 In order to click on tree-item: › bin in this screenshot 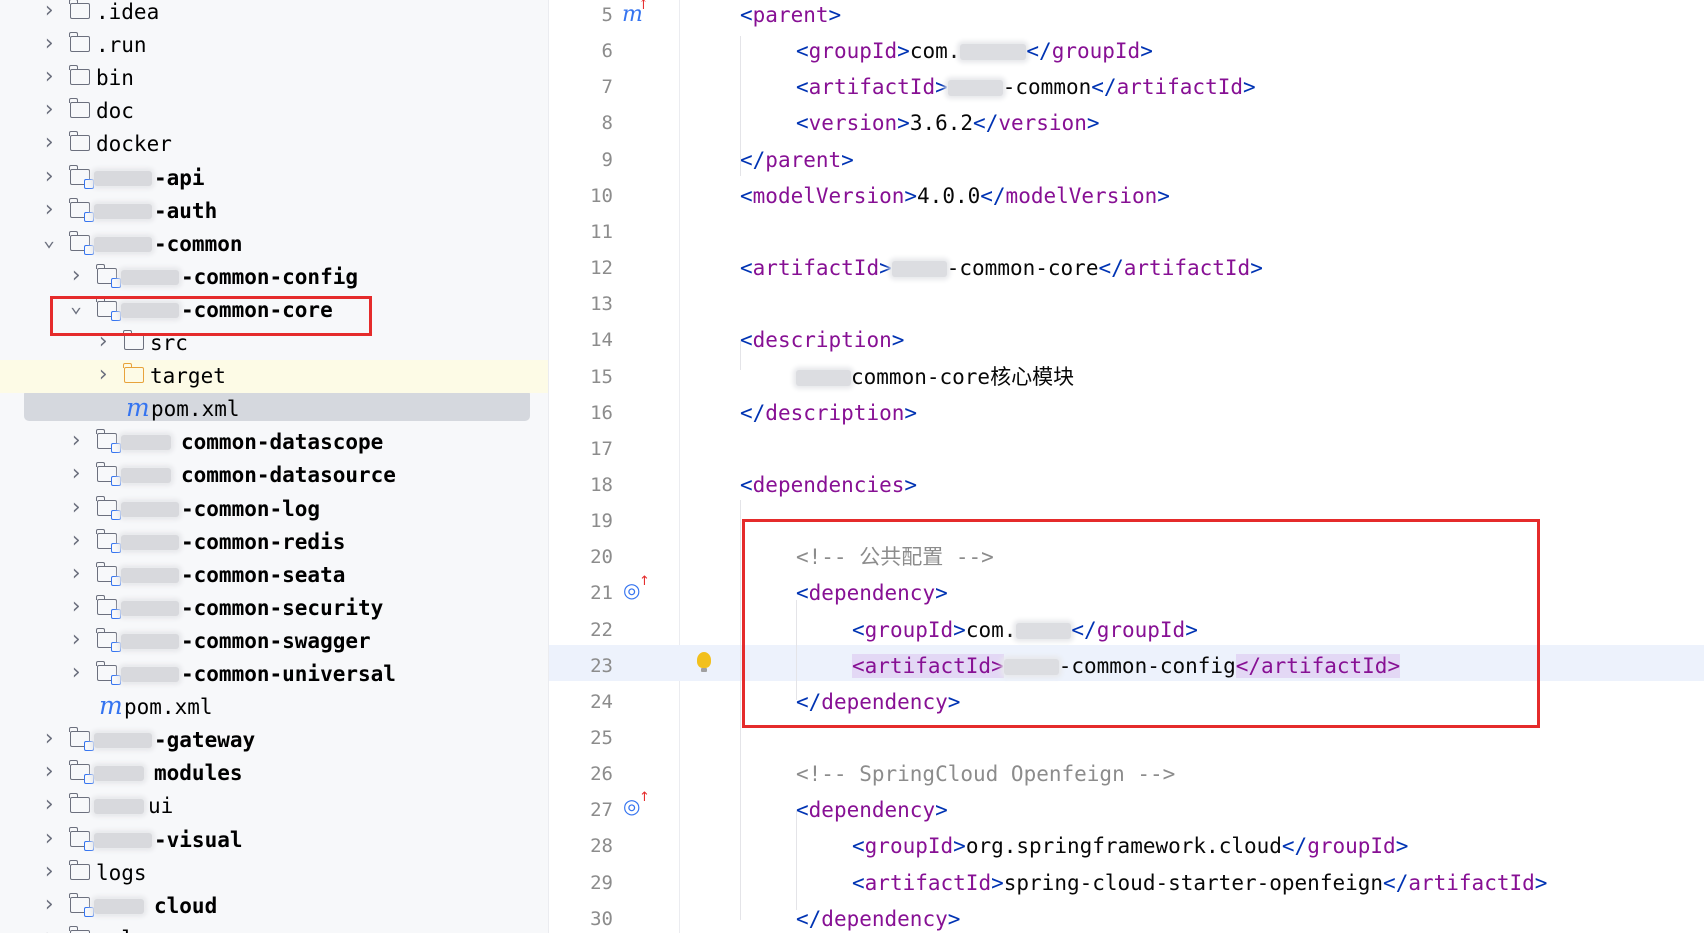, I will do `click(274, 78)`.